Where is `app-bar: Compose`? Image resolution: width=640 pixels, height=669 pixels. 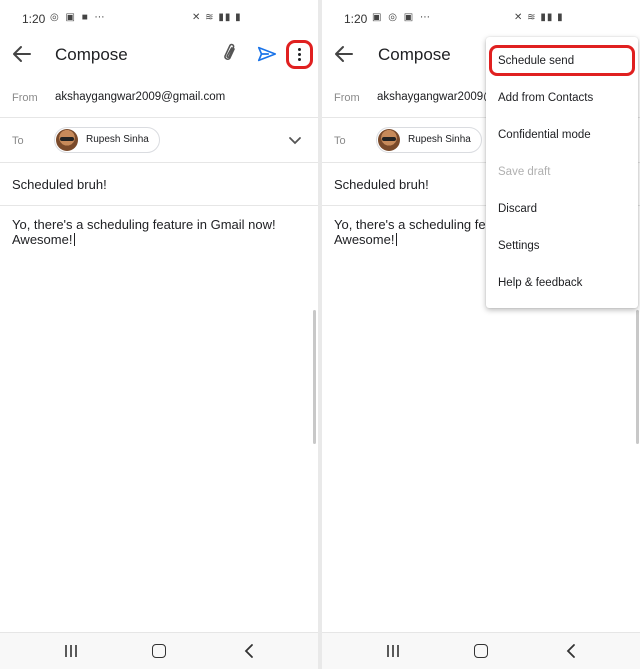
app-bar: Compose is located at coordinates (159, 55).